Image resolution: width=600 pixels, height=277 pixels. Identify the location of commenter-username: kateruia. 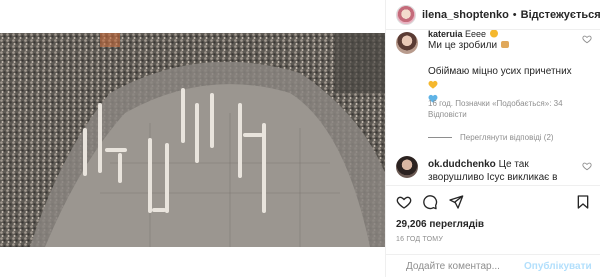
(445, 34).